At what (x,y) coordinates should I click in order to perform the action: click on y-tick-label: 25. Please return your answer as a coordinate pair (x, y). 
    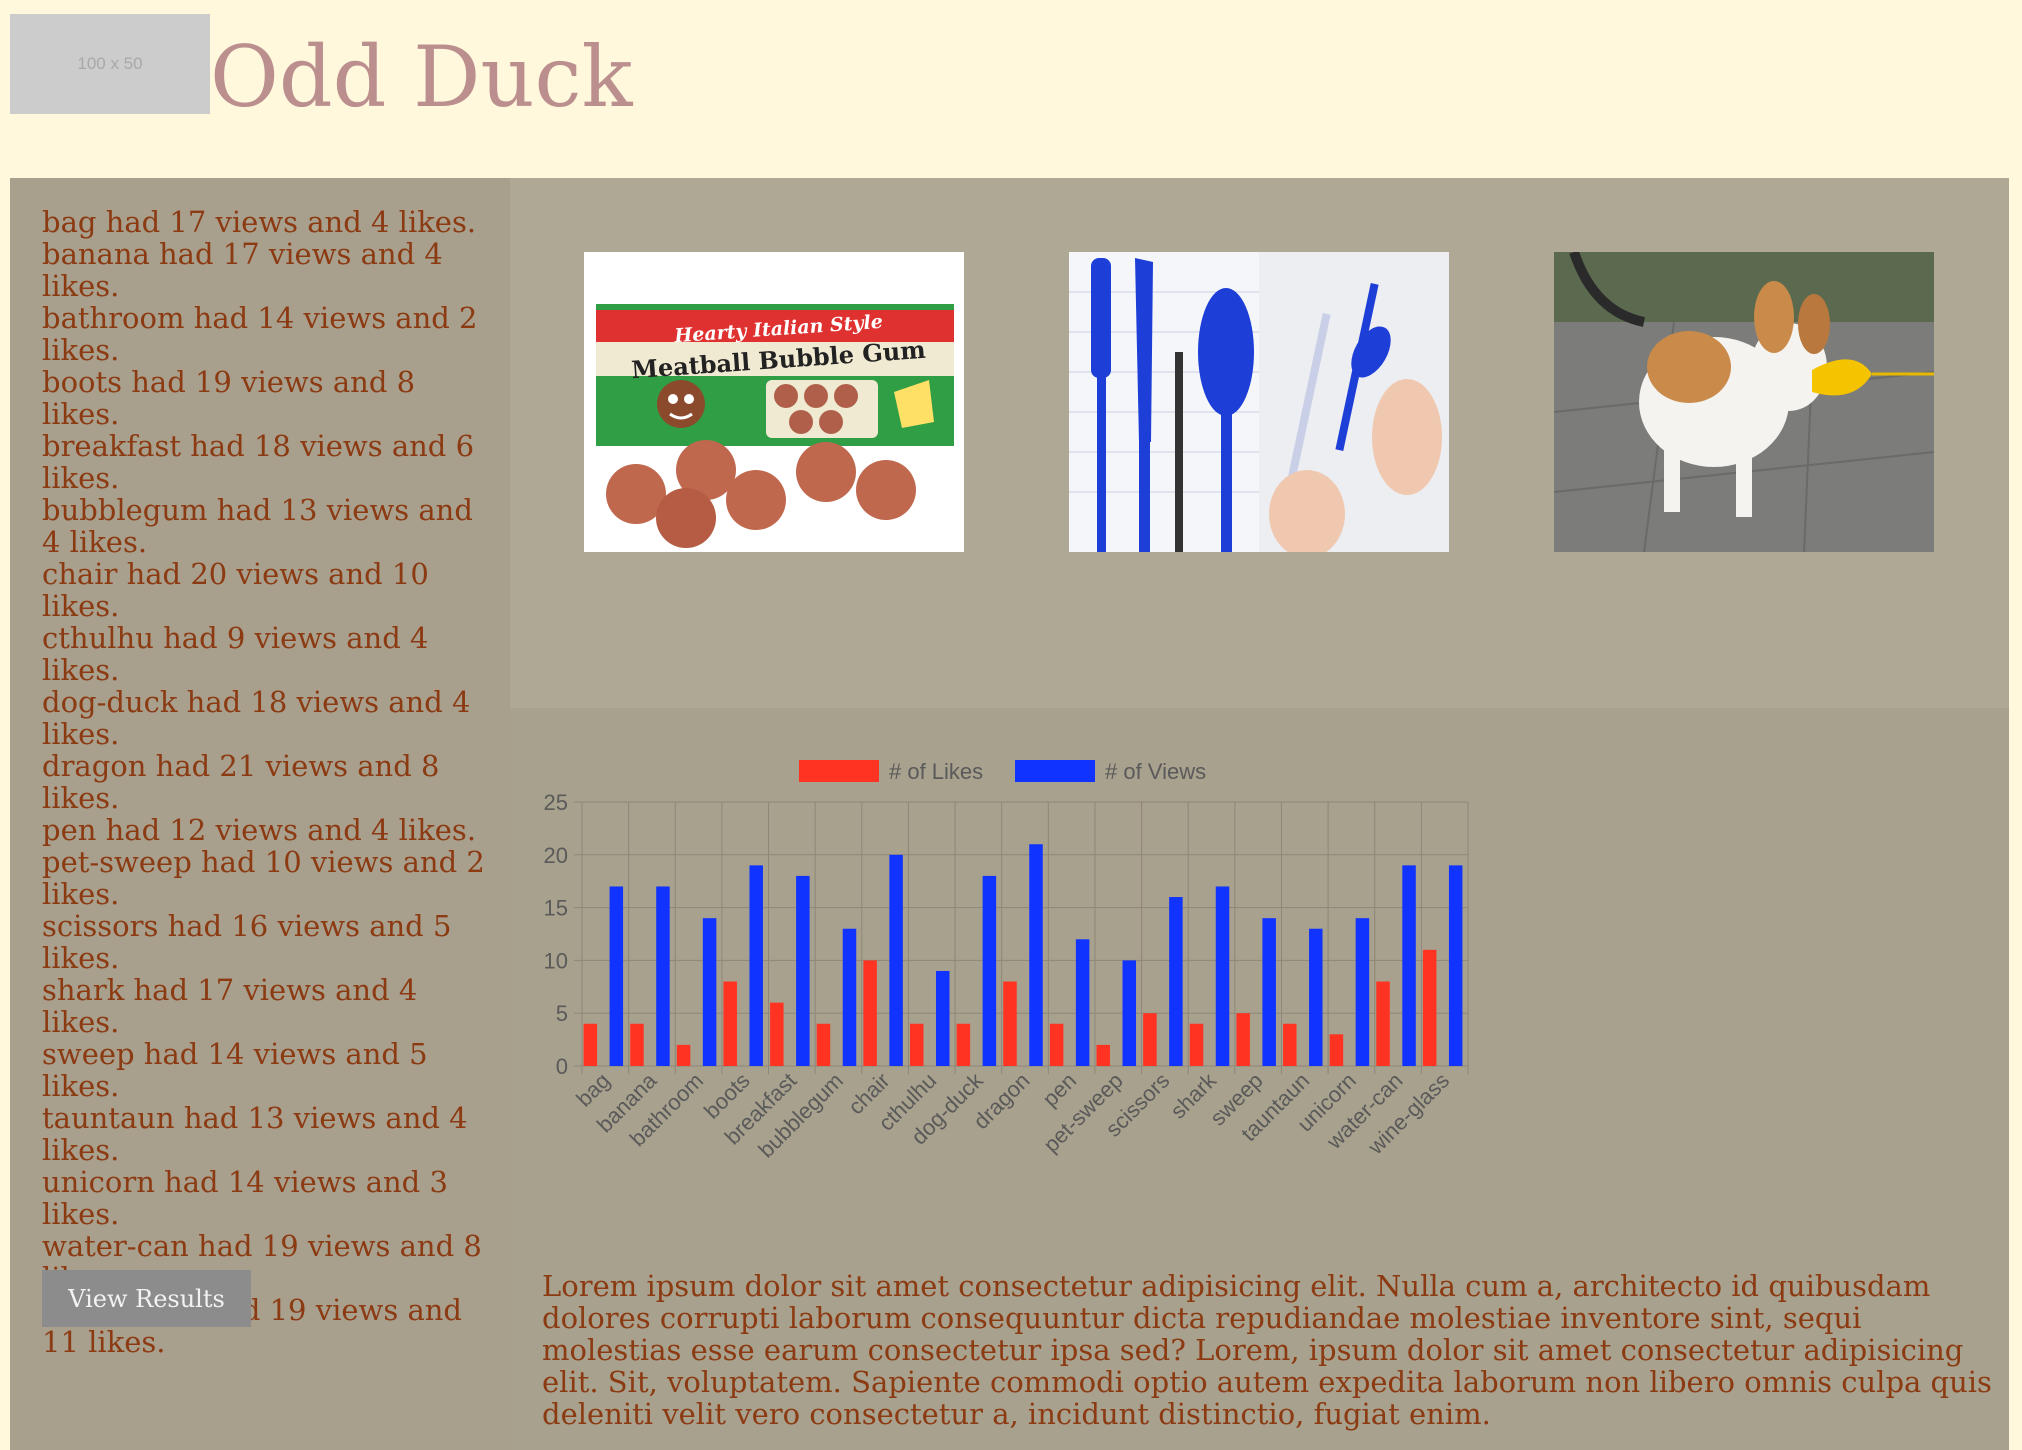
    Looking at the image, I should click on (556, 802).